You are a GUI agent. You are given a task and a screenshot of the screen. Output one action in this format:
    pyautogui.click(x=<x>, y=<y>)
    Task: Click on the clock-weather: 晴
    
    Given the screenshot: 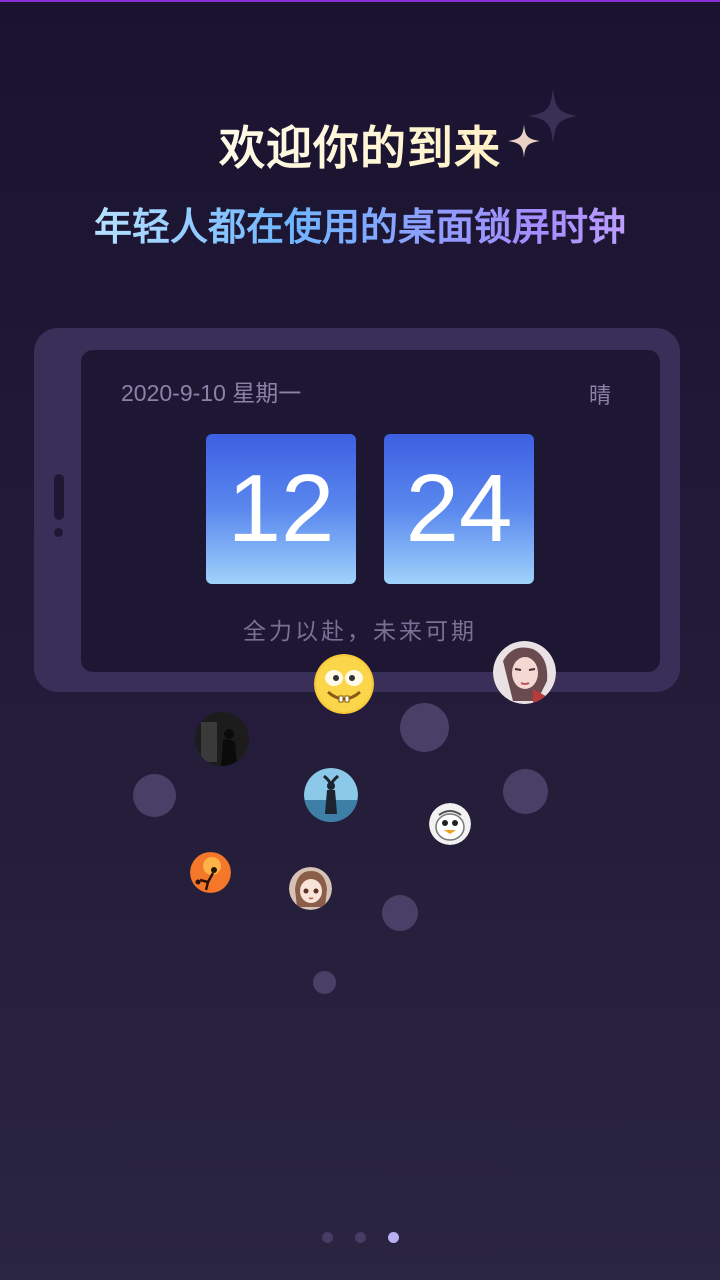 What is the action you would take?
    pyautogui.click(x=600, y=396)
    